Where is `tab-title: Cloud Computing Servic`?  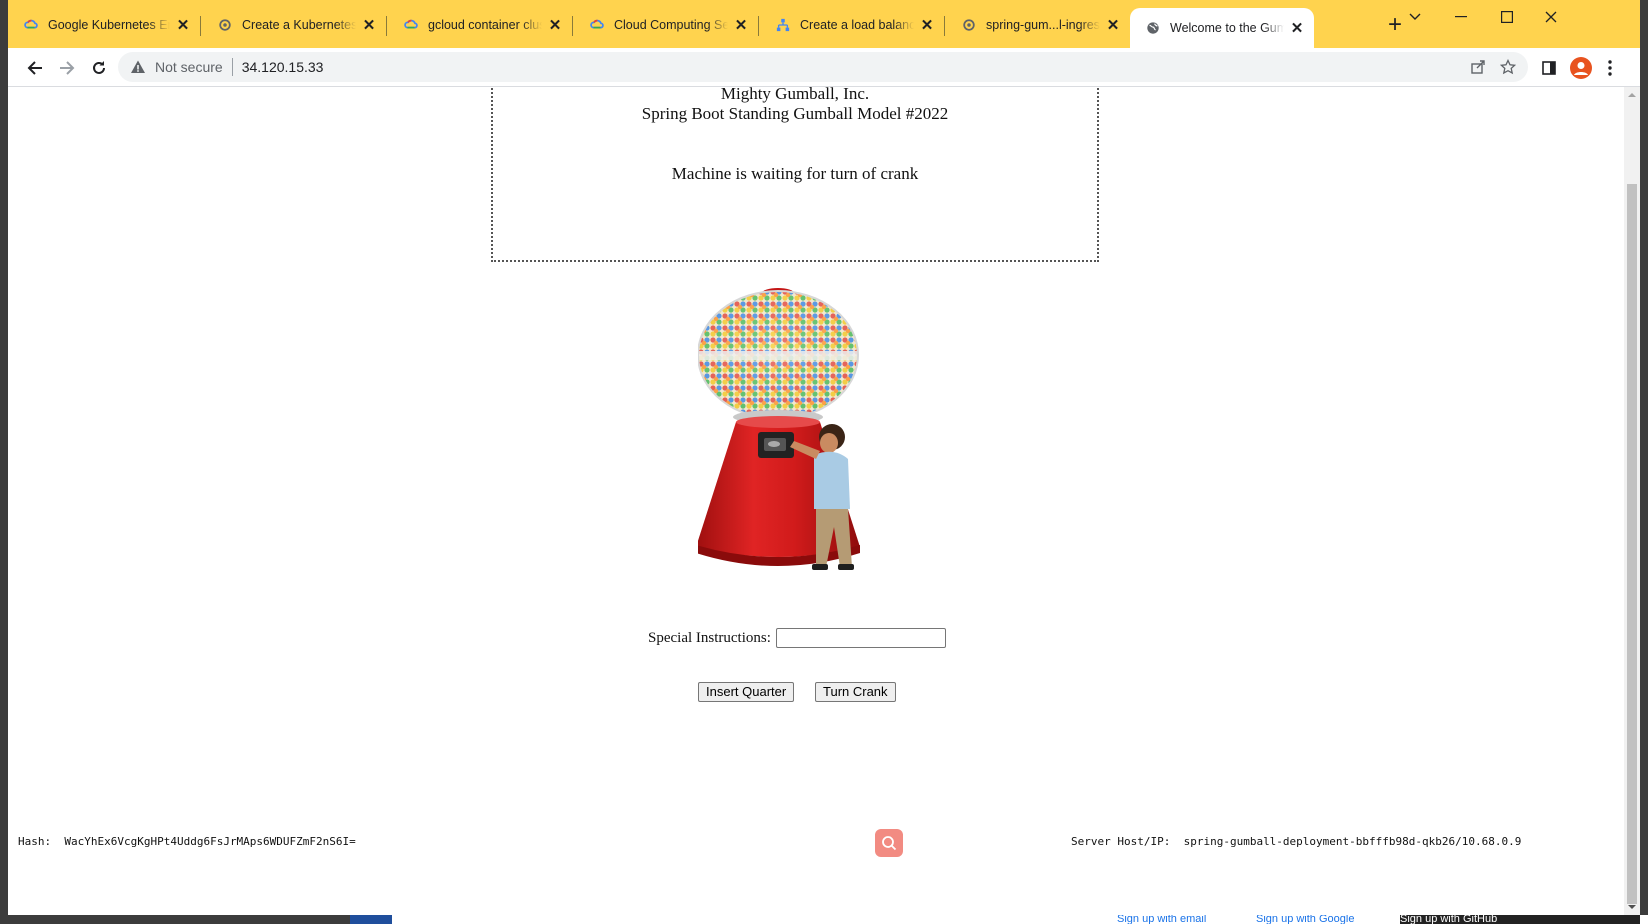 tab-title: Cloud Computing Servic is located at coordinates (671, 25).